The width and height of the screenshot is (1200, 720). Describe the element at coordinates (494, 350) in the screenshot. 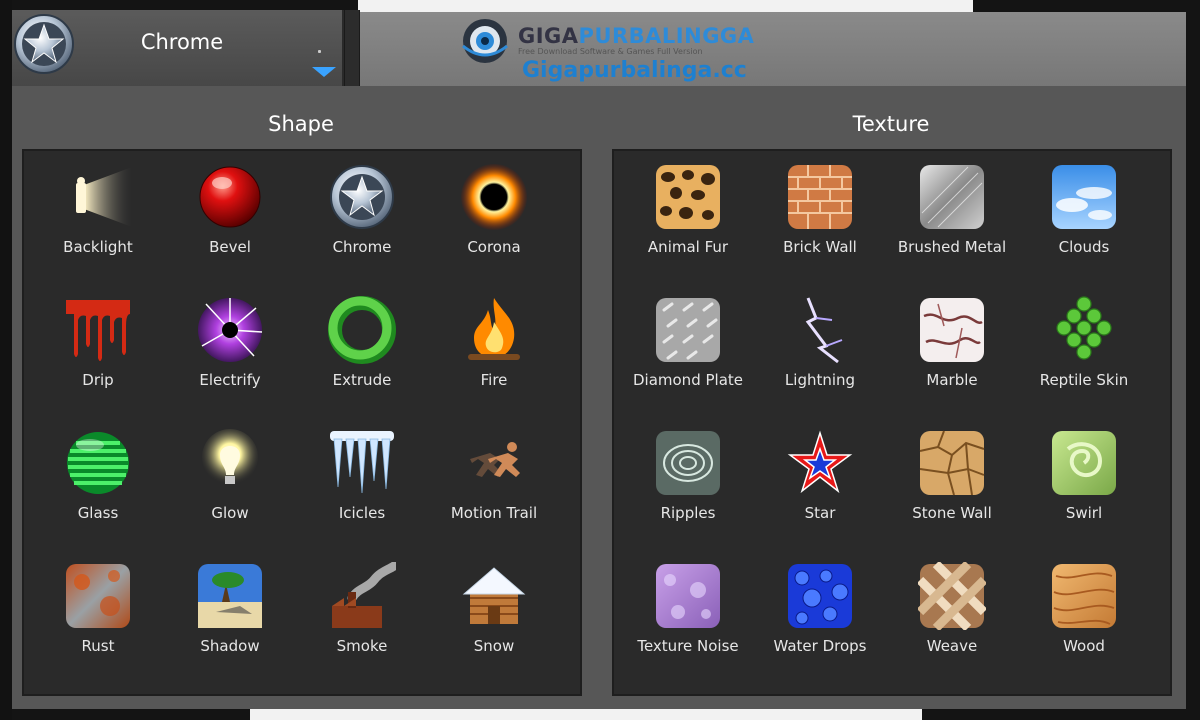

I see `shape-tile-fire: Fire` at that location.